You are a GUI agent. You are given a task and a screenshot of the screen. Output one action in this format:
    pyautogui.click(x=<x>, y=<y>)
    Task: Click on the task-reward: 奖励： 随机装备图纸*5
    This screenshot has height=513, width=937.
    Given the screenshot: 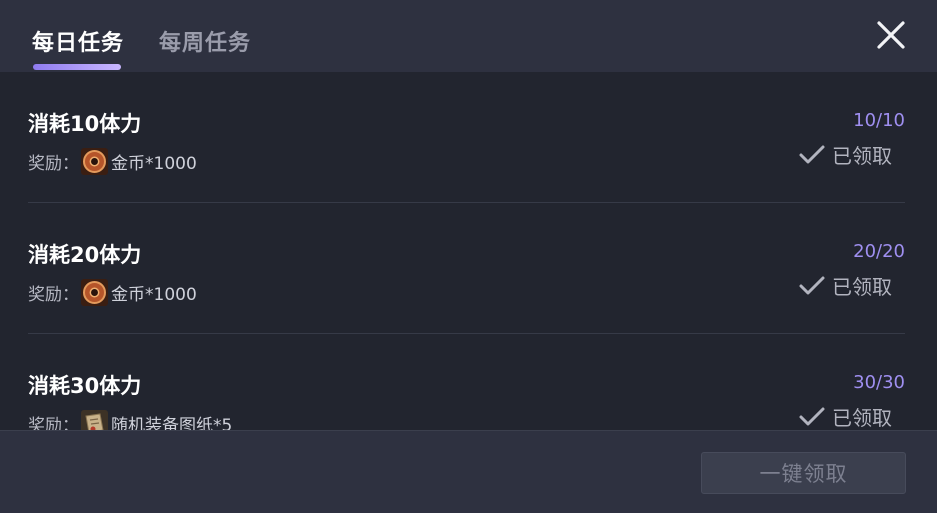 What is the action you would take?
    pyautogui.click(x=130, y=419)
    